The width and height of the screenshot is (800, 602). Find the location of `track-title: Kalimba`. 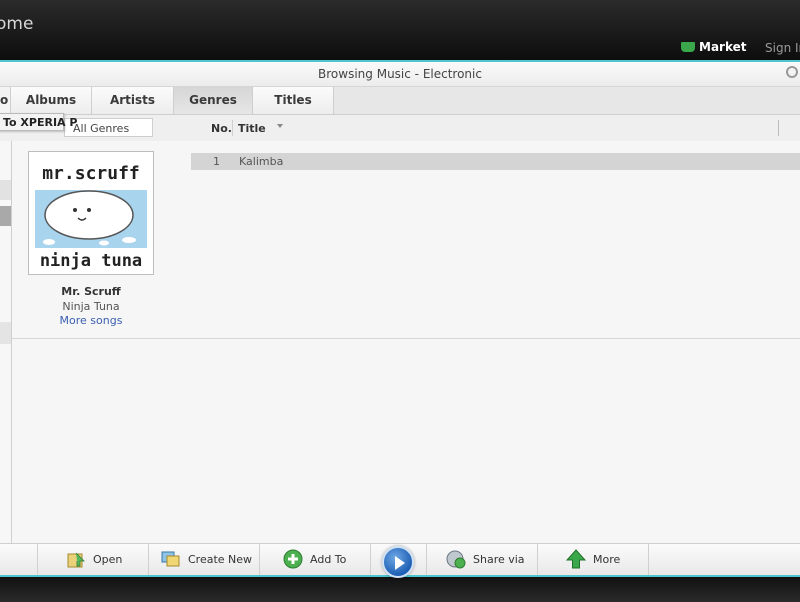

track-title: Kalimba is located at coordinates (261, 161).